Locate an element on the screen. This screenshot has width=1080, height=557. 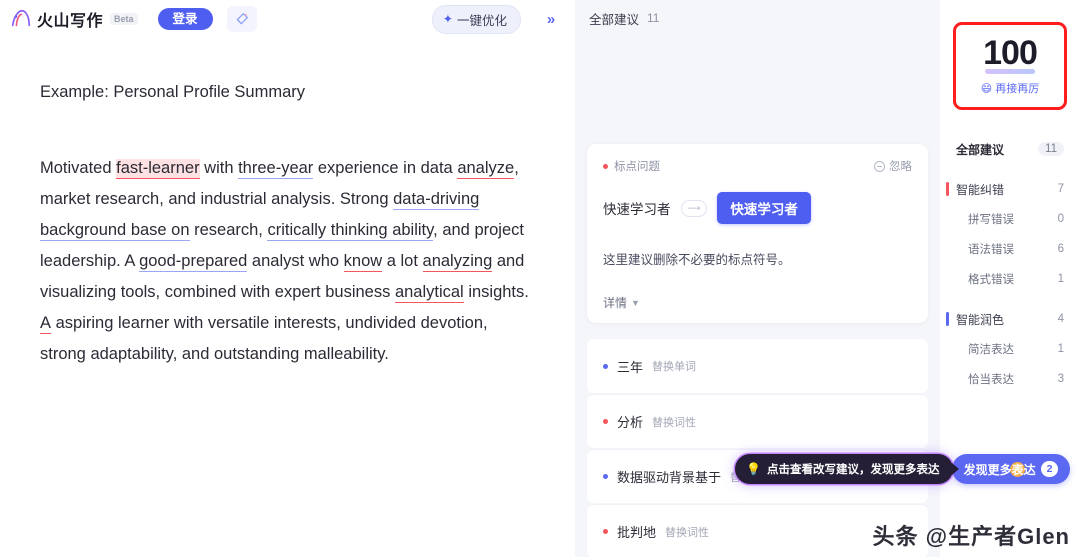
polish-underline-run: three-year is located at coordinates (276, 168).